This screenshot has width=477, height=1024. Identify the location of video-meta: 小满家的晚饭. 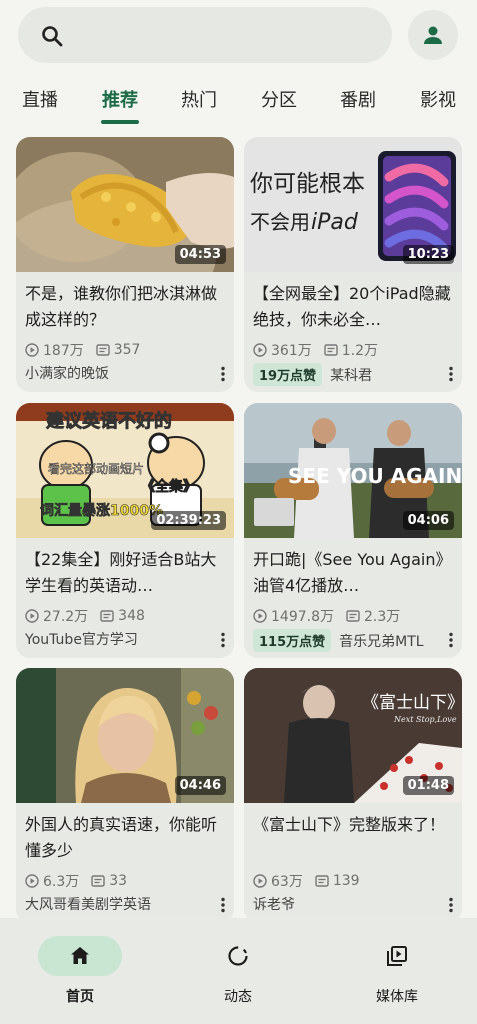
(67, 373).